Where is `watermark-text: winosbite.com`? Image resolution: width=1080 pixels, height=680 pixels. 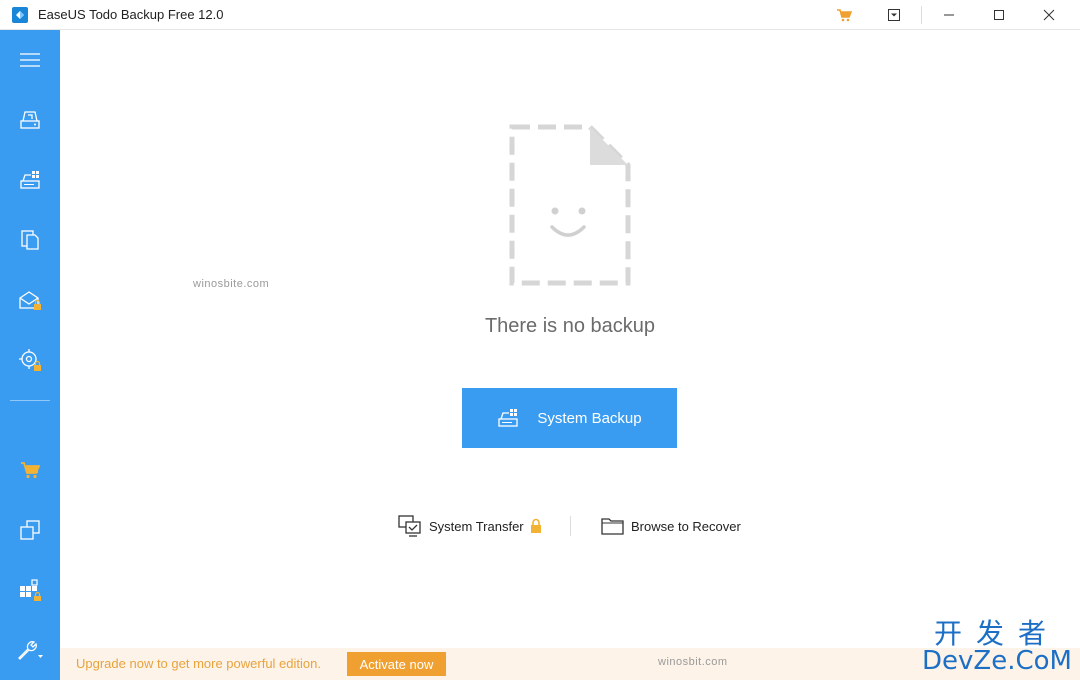
watermark-text: winosbite.com is located at coordinates (231, 284).